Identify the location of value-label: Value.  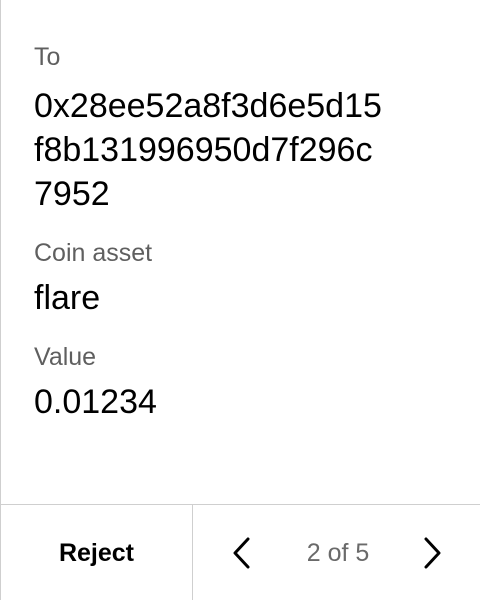
(65, 357).